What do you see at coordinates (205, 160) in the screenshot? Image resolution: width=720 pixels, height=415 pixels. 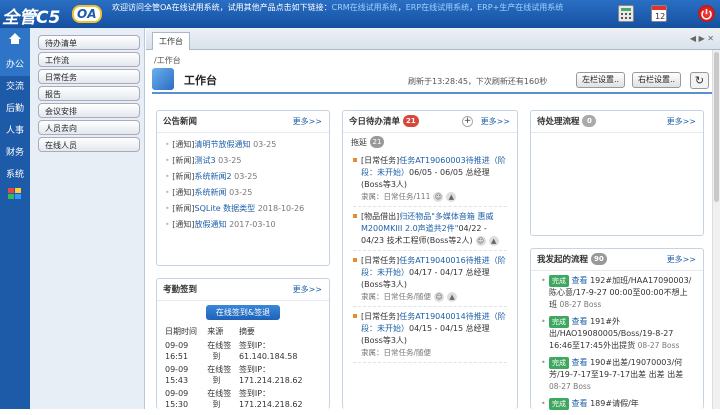 I see `notice-link: 测试3` at bounding box center [205, 160].